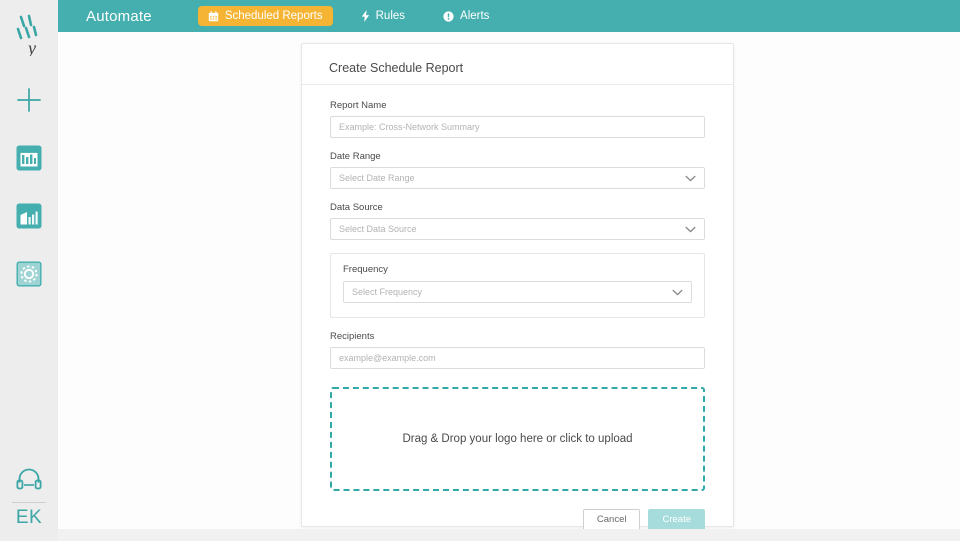 Image resolution: width=960 pixels, height=541 pixels. Describe the element at coordinates (475, 16) in the screenshot. I see `tab-alerts-label: Alerts` at that location.